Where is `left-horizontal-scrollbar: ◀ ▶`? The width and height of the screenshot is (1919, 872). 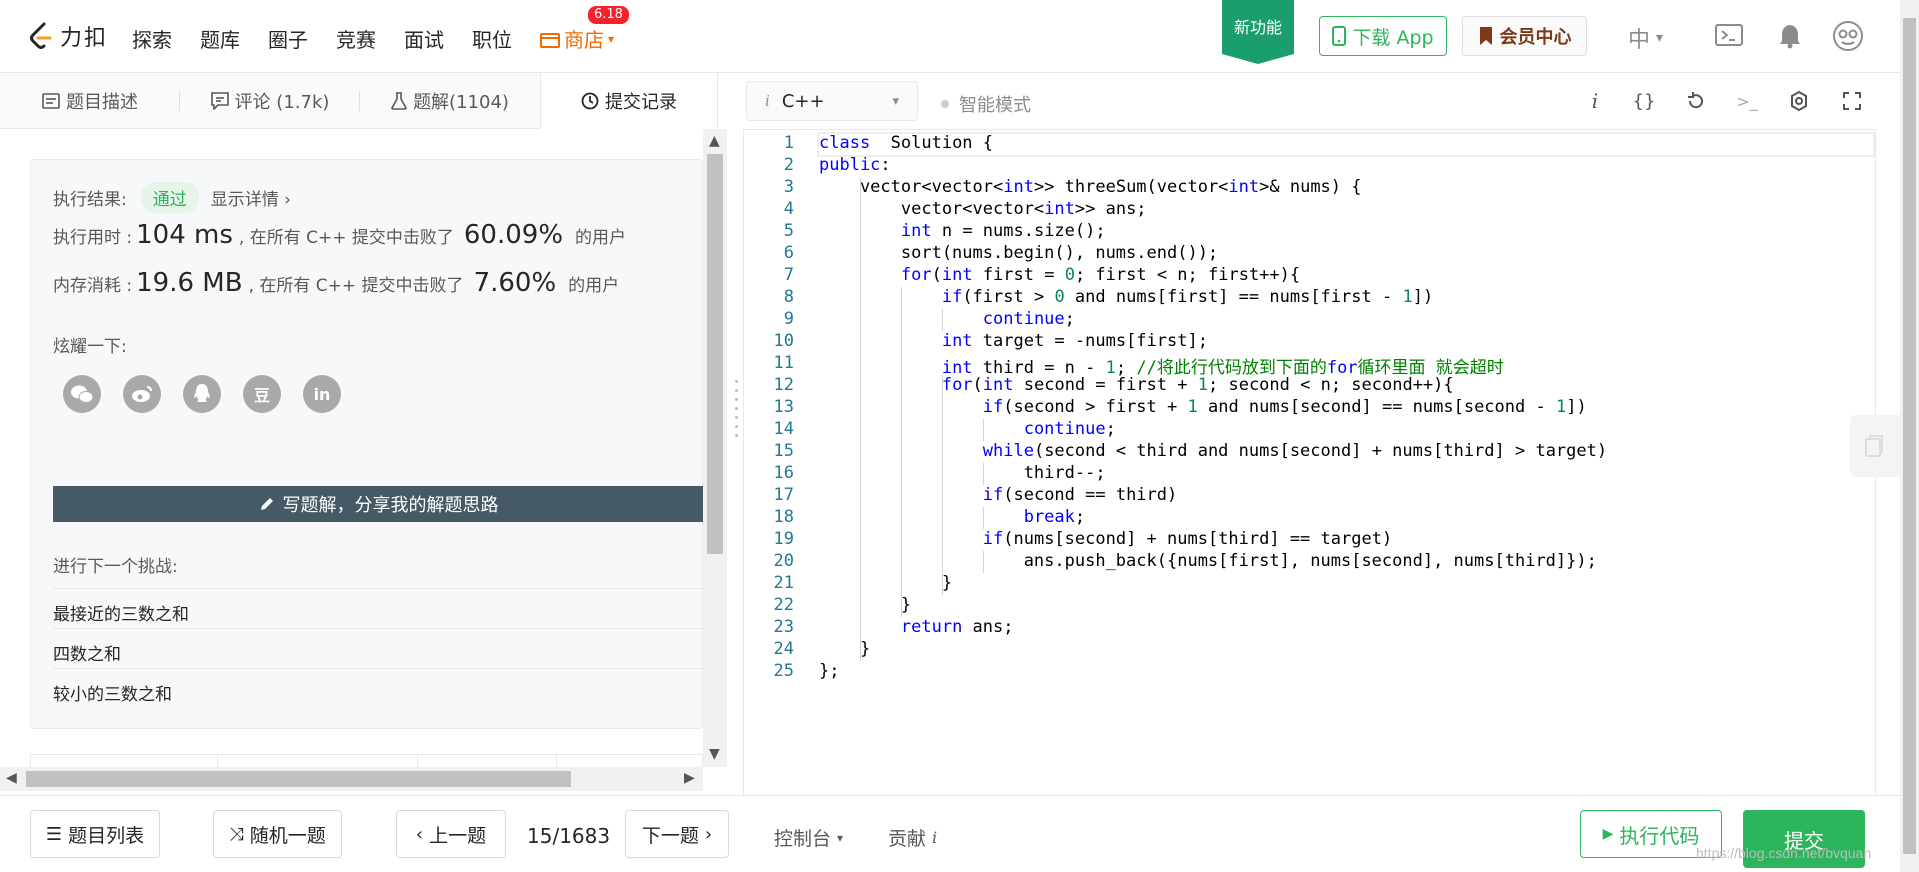 left-horizontal-scrollbar: ◀ ▶ is located at coordinates (351, 779).